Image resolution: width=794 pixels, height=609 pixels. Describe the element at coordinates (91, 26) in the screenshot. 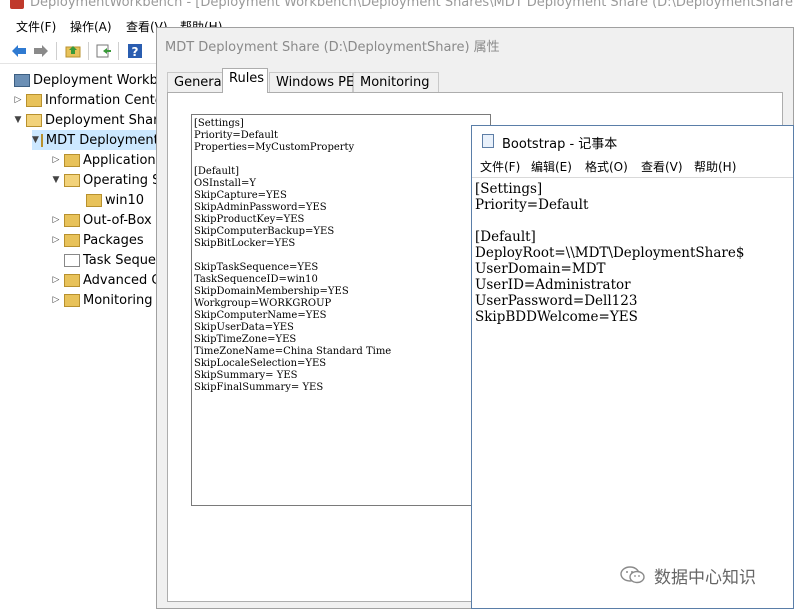

I see `menu-action: 操作(A)` at that location.